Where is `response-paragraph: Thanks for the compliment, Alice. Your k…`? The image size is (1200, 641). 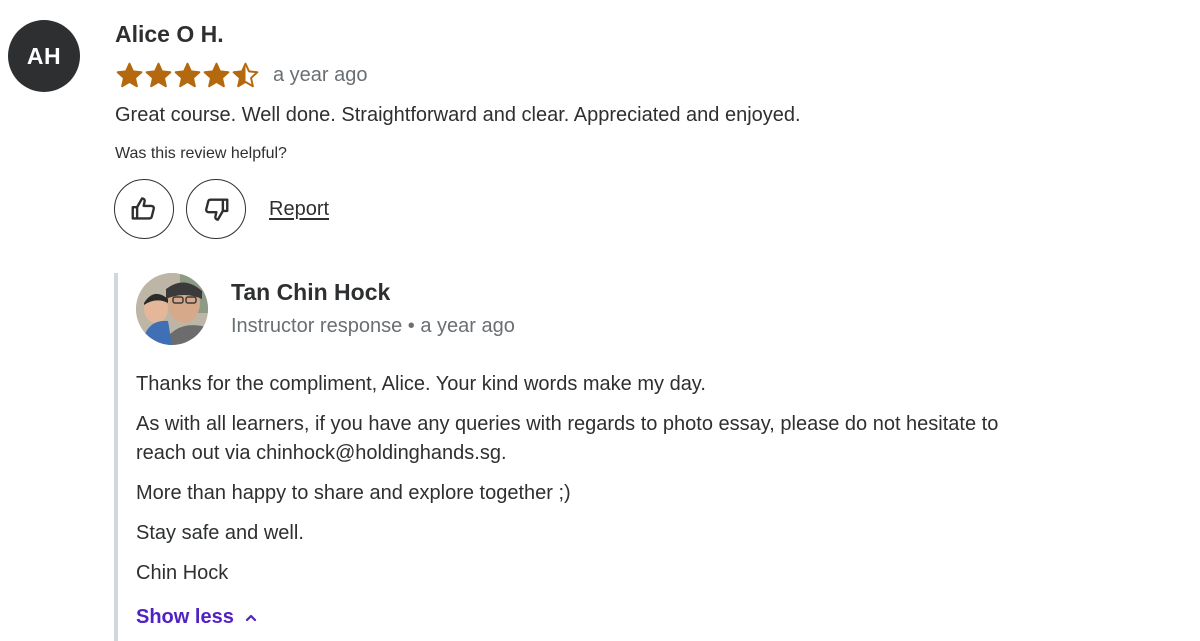 response-paragraph: Thanks for the compliment, Alice. Your k… is located at coordinates (421, 384).